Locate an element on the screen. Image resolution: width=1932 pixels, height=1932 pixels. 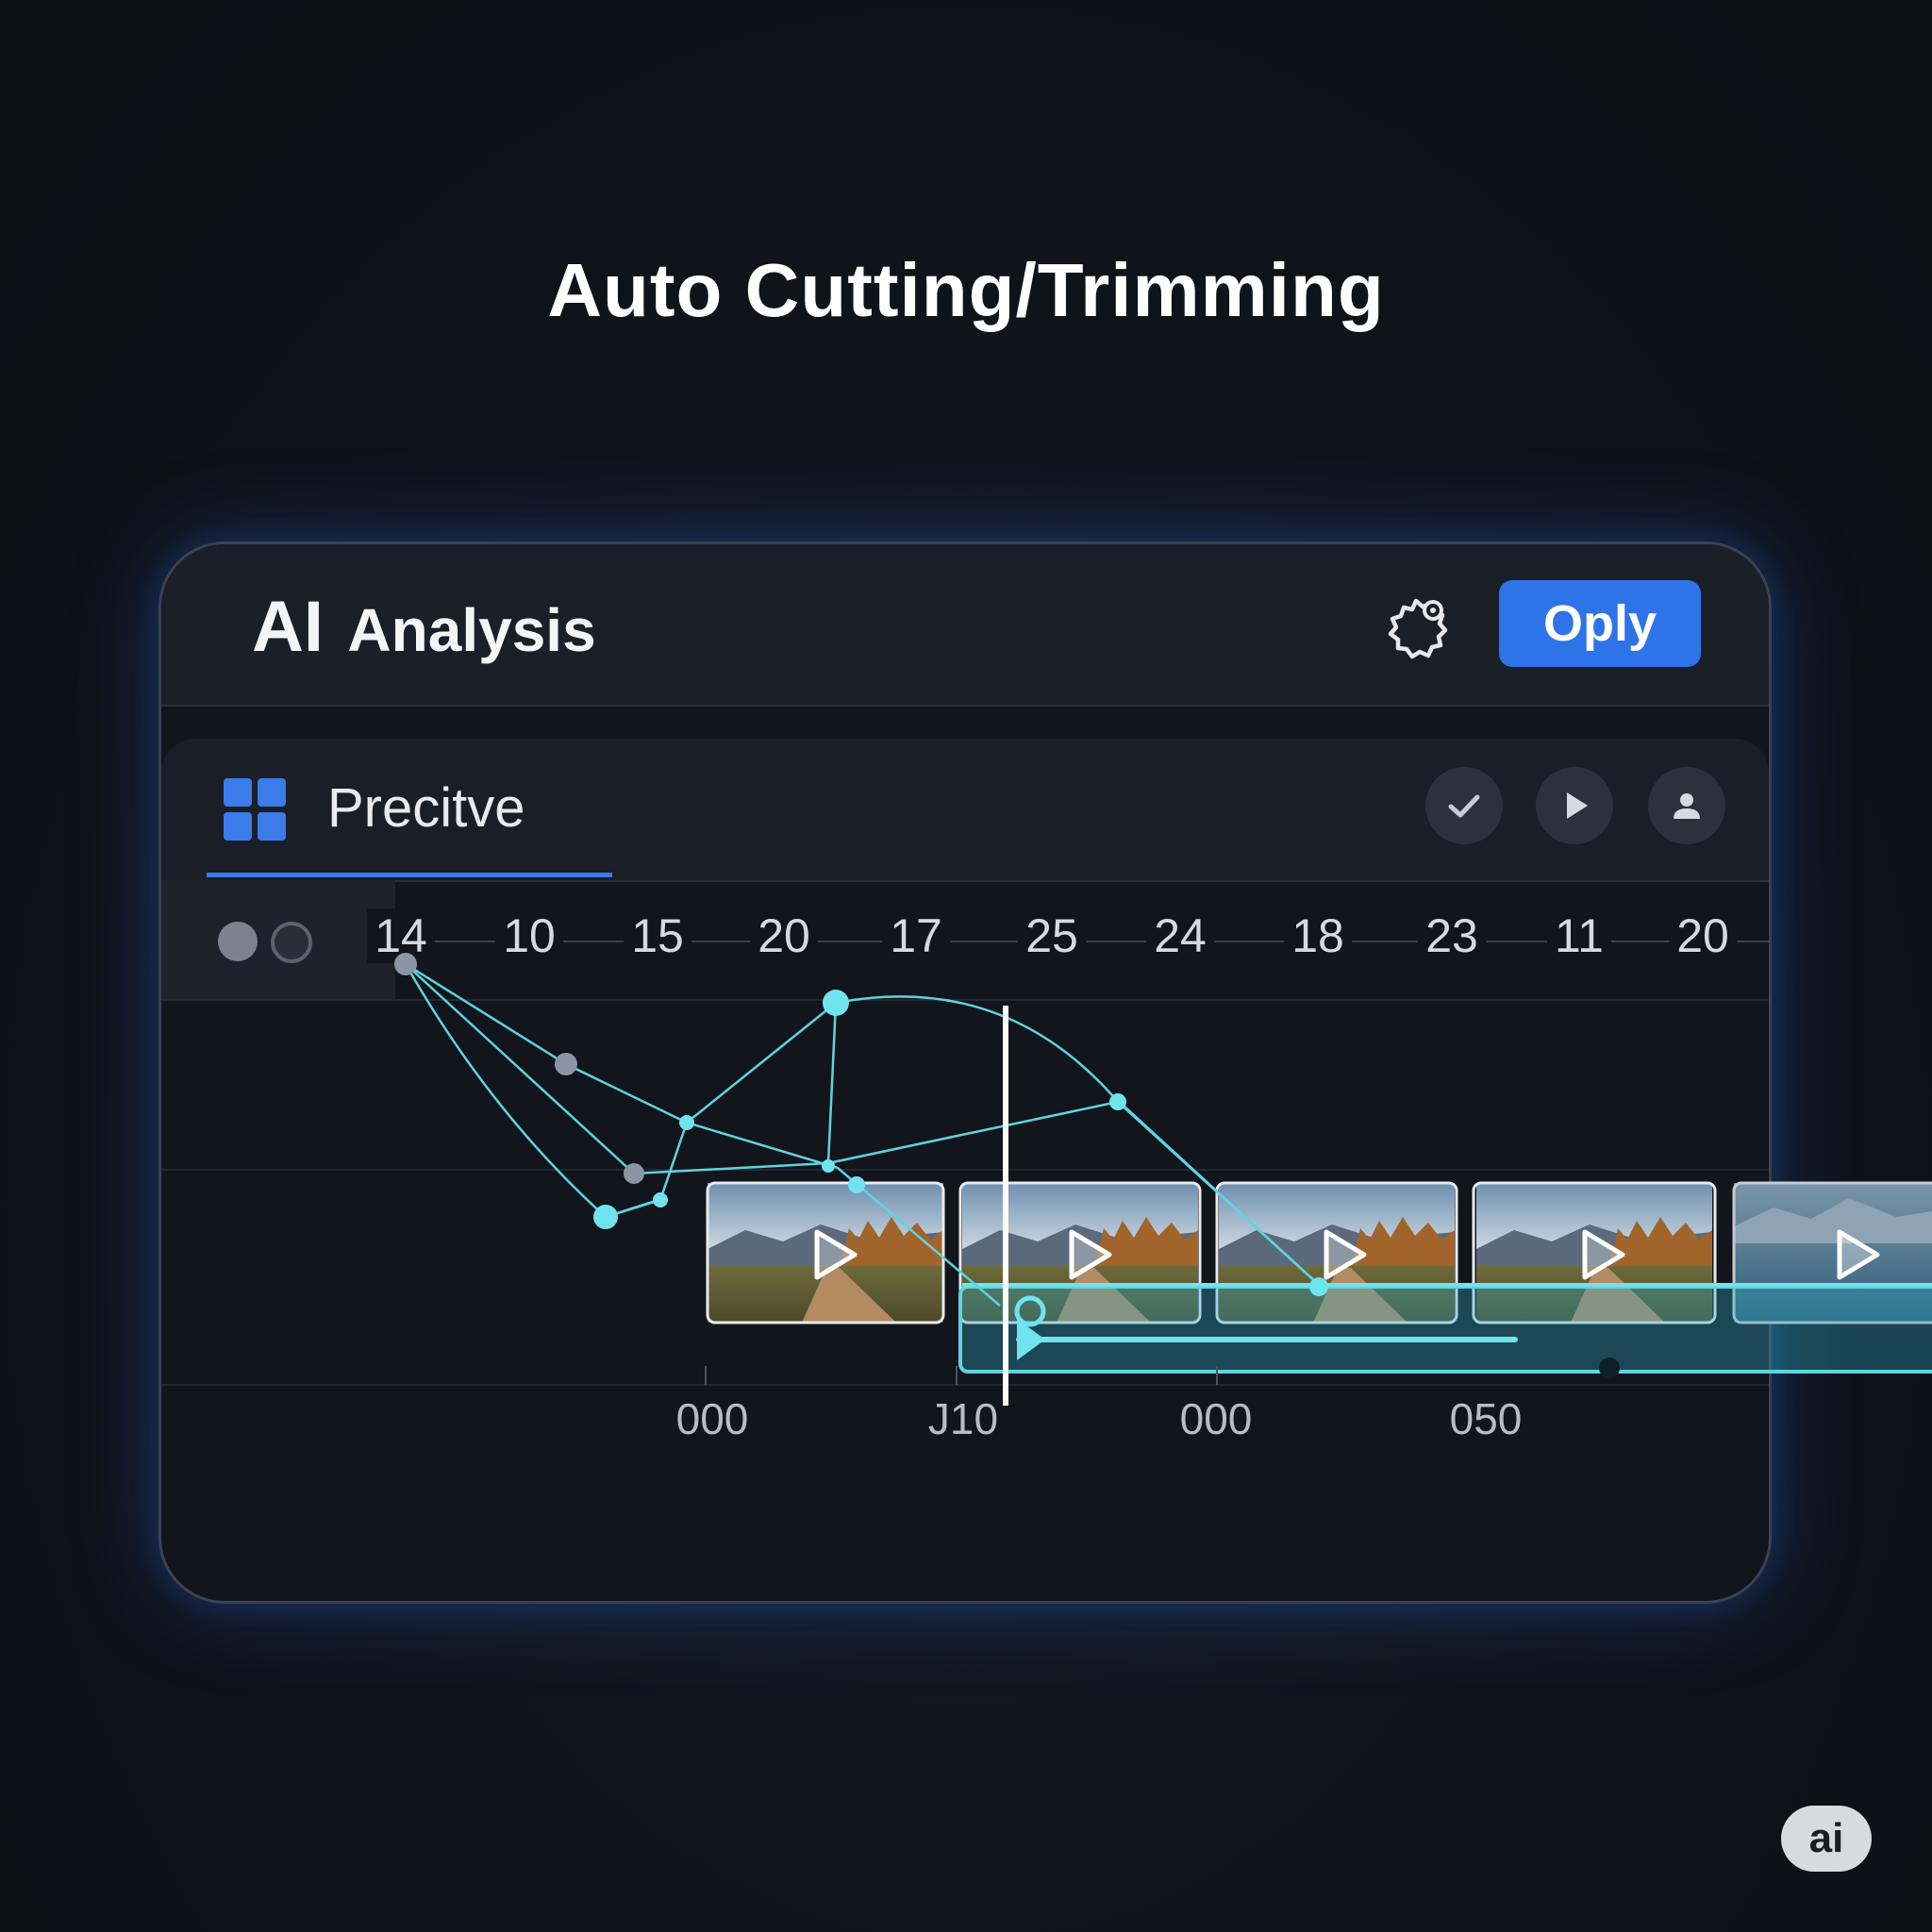
gear-icon is located at coordinates (1416, 627).